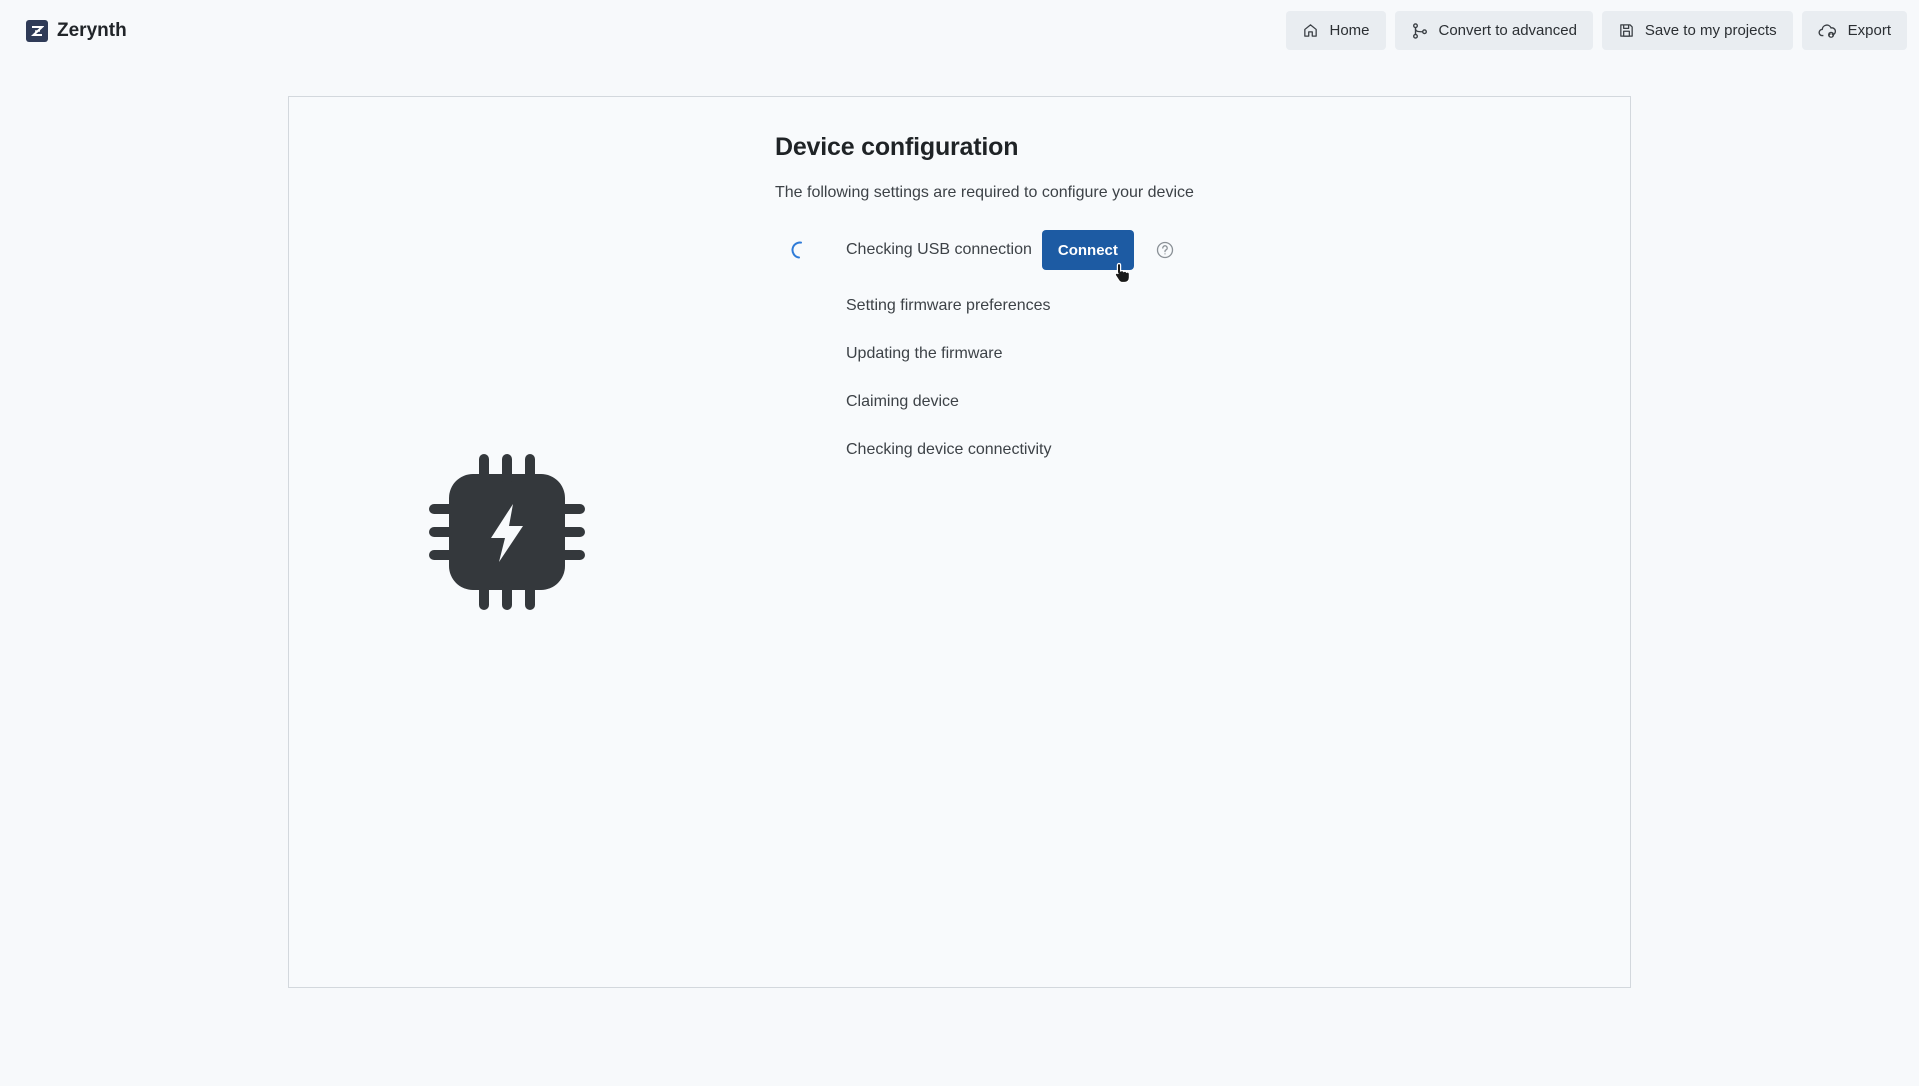 The width and height of the screenshot is (1919, 1086). What do you see at coordinates (37, 31) in the screenshot?
I see `zerynth-logo-icon` at bounding box center [37, 31].